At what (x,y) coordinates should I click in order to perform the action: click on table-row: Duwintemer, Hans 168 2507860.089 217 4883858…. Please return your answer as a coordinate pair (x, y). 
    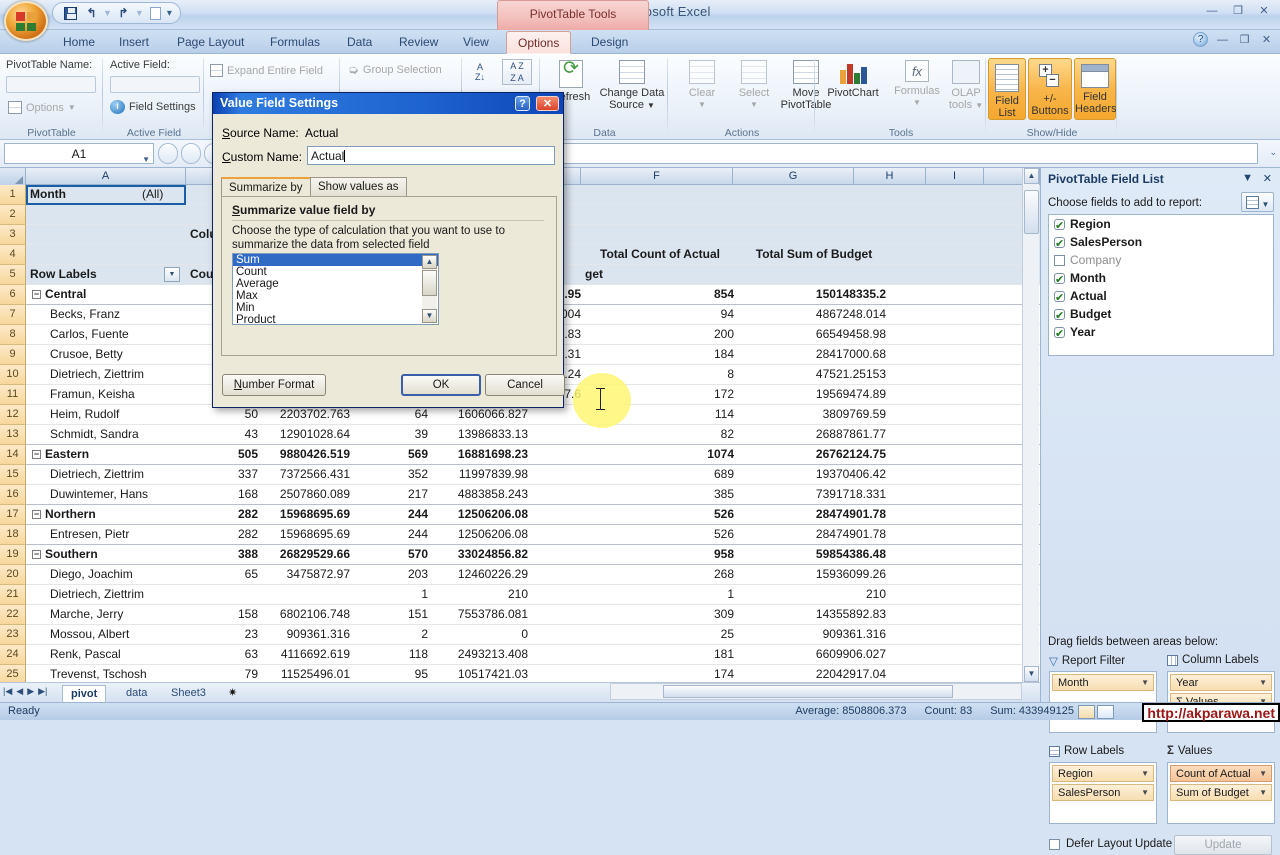
    Looking at the image, I should click on (533, 495).